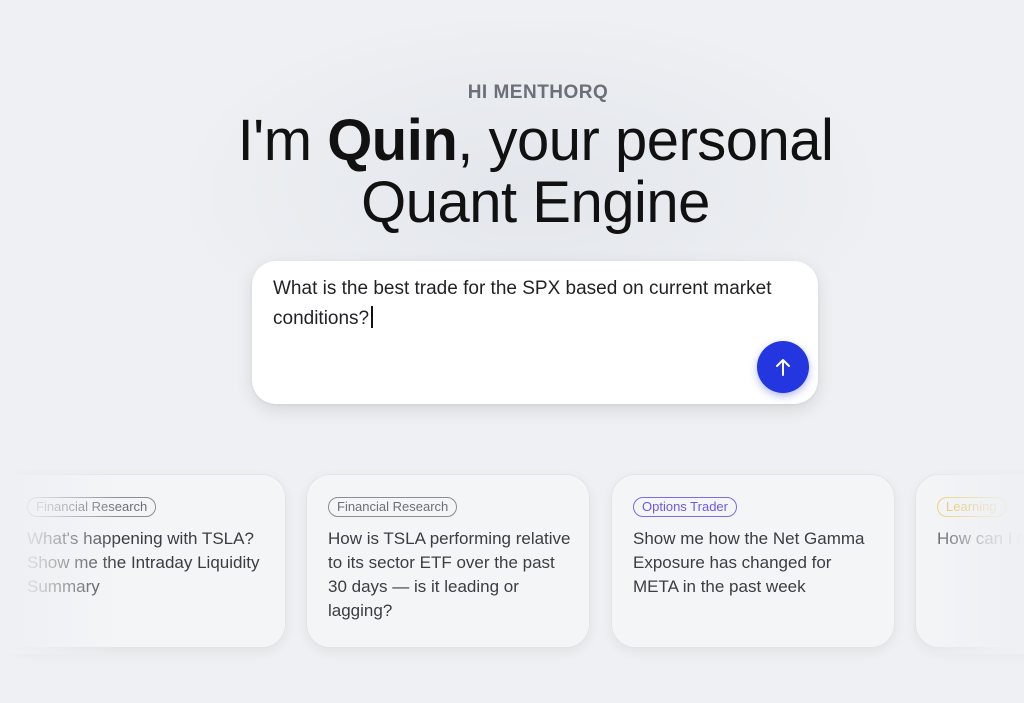  I want to click on suggestion-card: Learning How can I trade Options, so click(969, 561).